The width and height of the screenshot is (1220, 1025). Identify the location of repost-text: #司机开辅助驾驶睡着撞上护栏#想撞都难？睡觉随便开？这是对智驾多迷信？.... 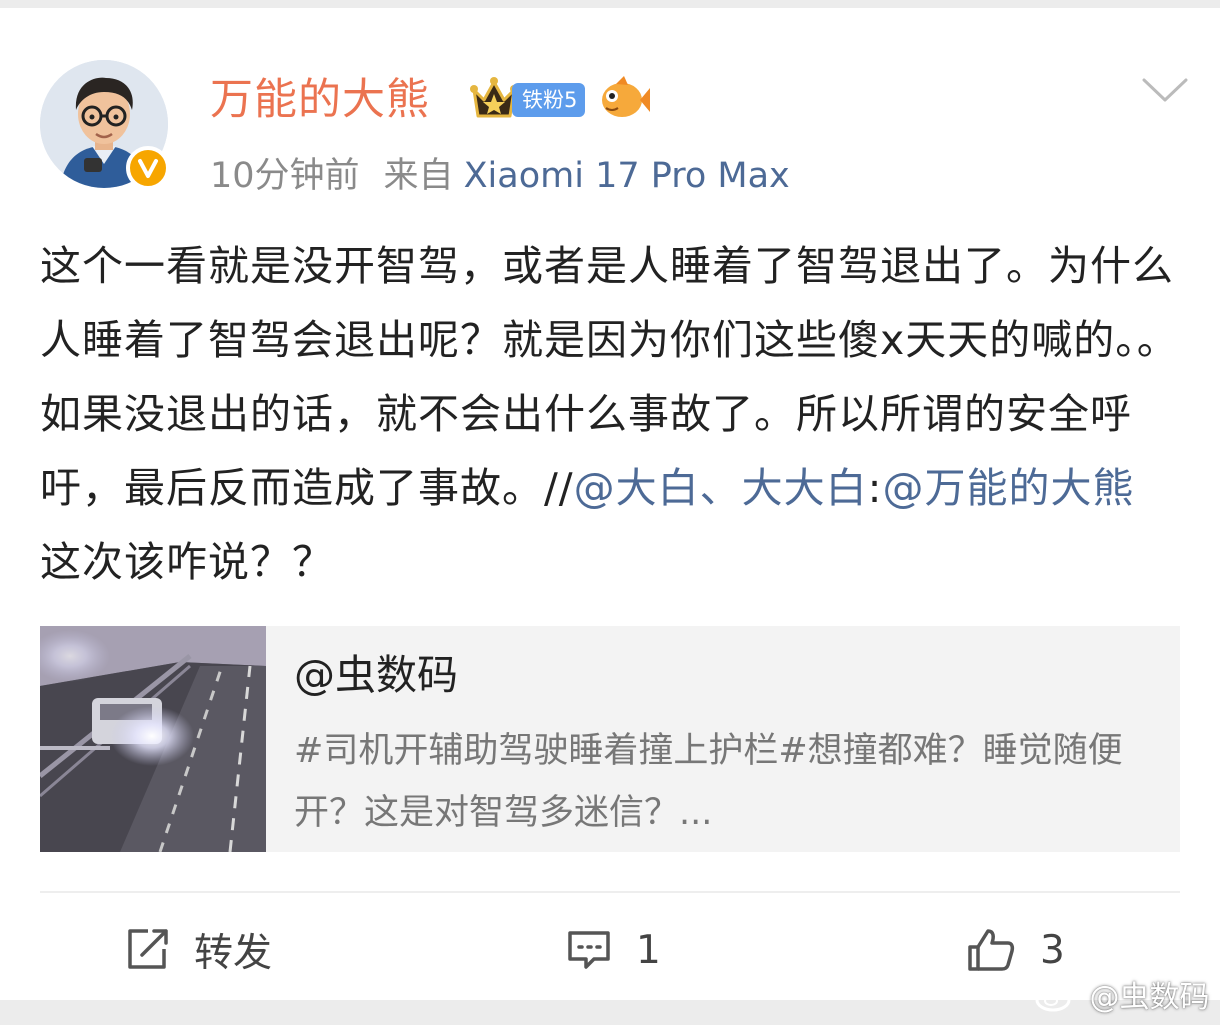
(708, 782).